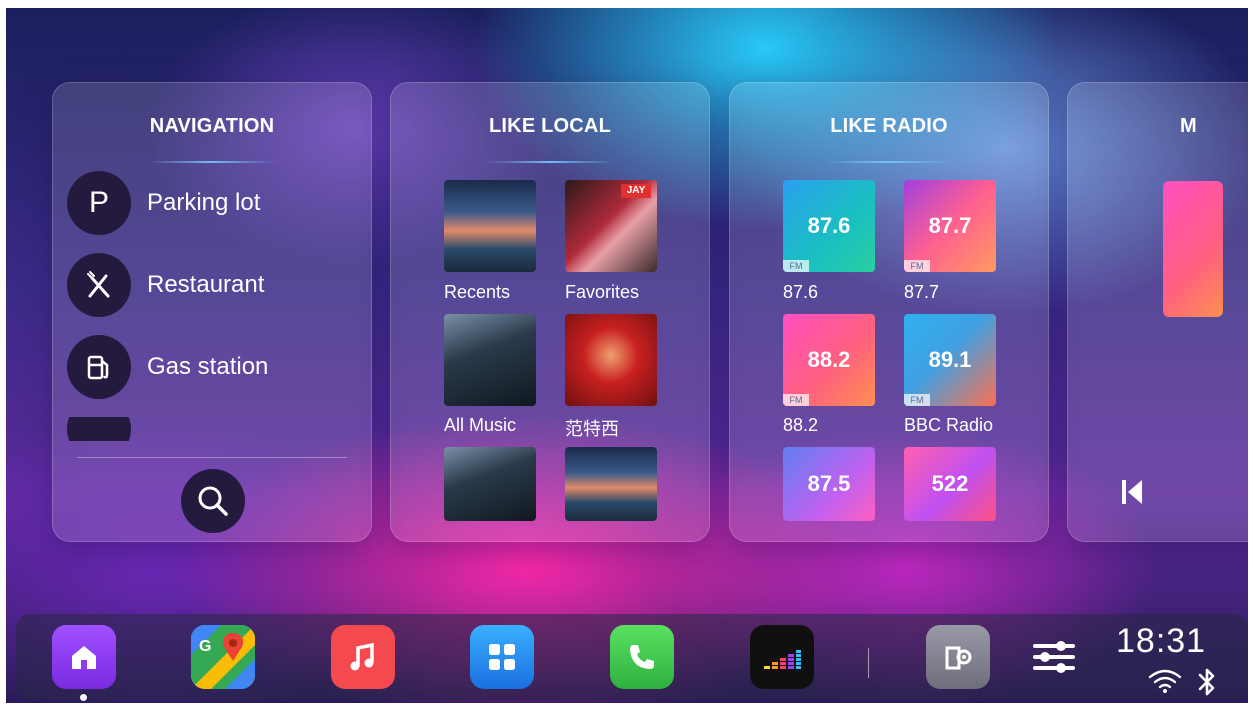 The height and width of the screenshot is (707, 1254). What do you see at coordinates (1193, 249) in the screenshot?
I see `partial-album-art` at bounding box center [1193, 249].